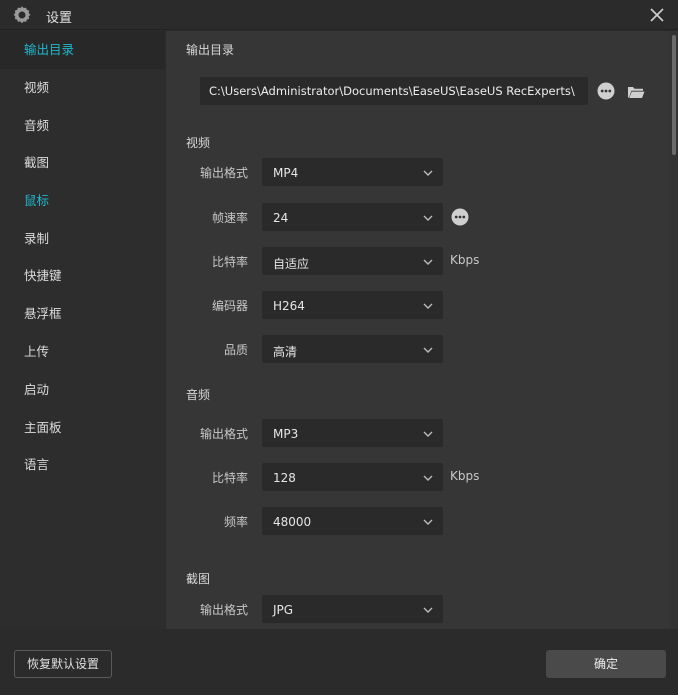  What do you see at coordinates (657, 15) in the screenshot?
I see `close-icon` at bounding box center [657, 15].